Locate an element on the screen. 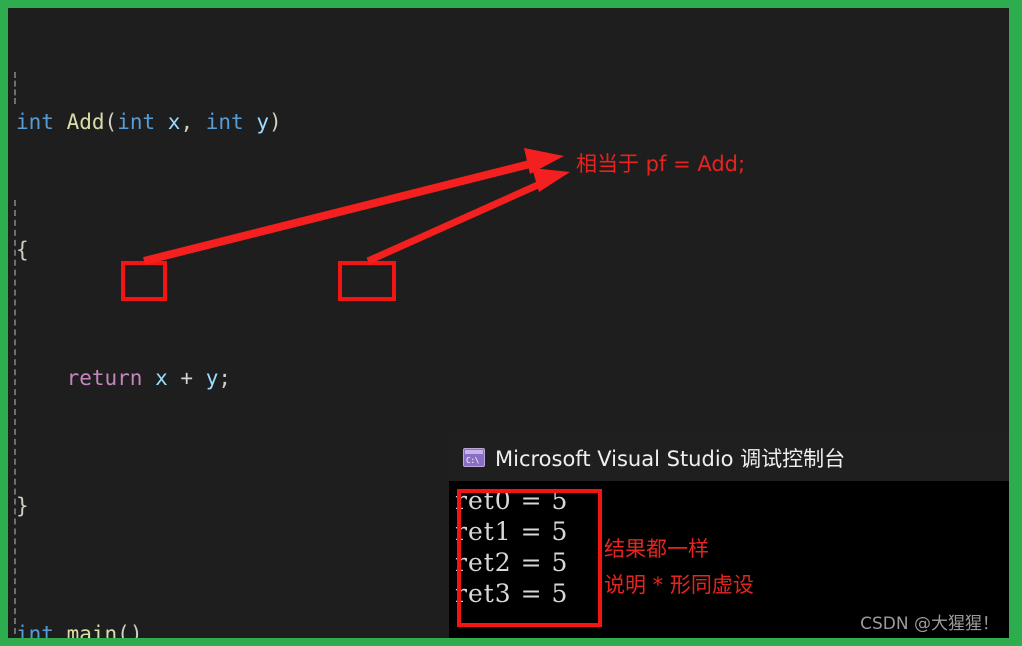 The image size is (1022, 646). token-return: return is located at coordinates (104, 378).